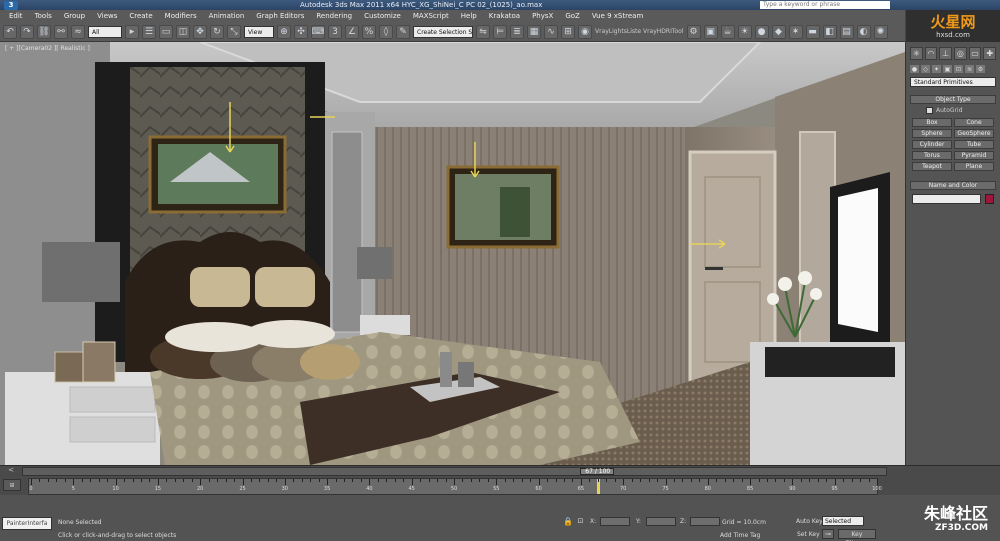 Image resolution: width=1000 pixels, height=541 pixels. Describe the element at coordinates (259, 31) in the screenshot. I see `reference-coordinate-dropdown: View` at that location.